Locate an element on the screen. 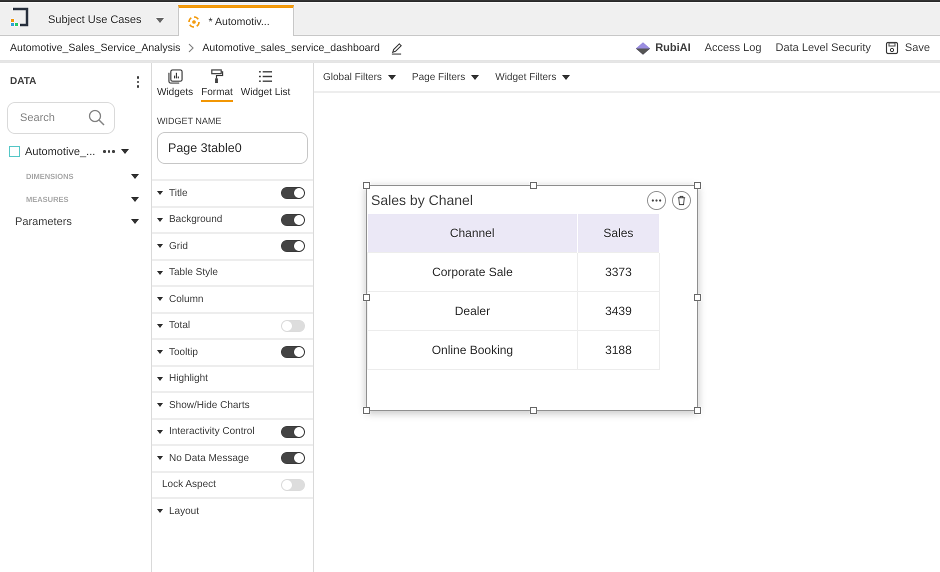 This screenshot has width=940, height=572. table-widget: Sales by Chanel Channel Sales Corporate Sale 3373 Dealer 3439 Online Booking 3188 is located at coordinates (532, 298).